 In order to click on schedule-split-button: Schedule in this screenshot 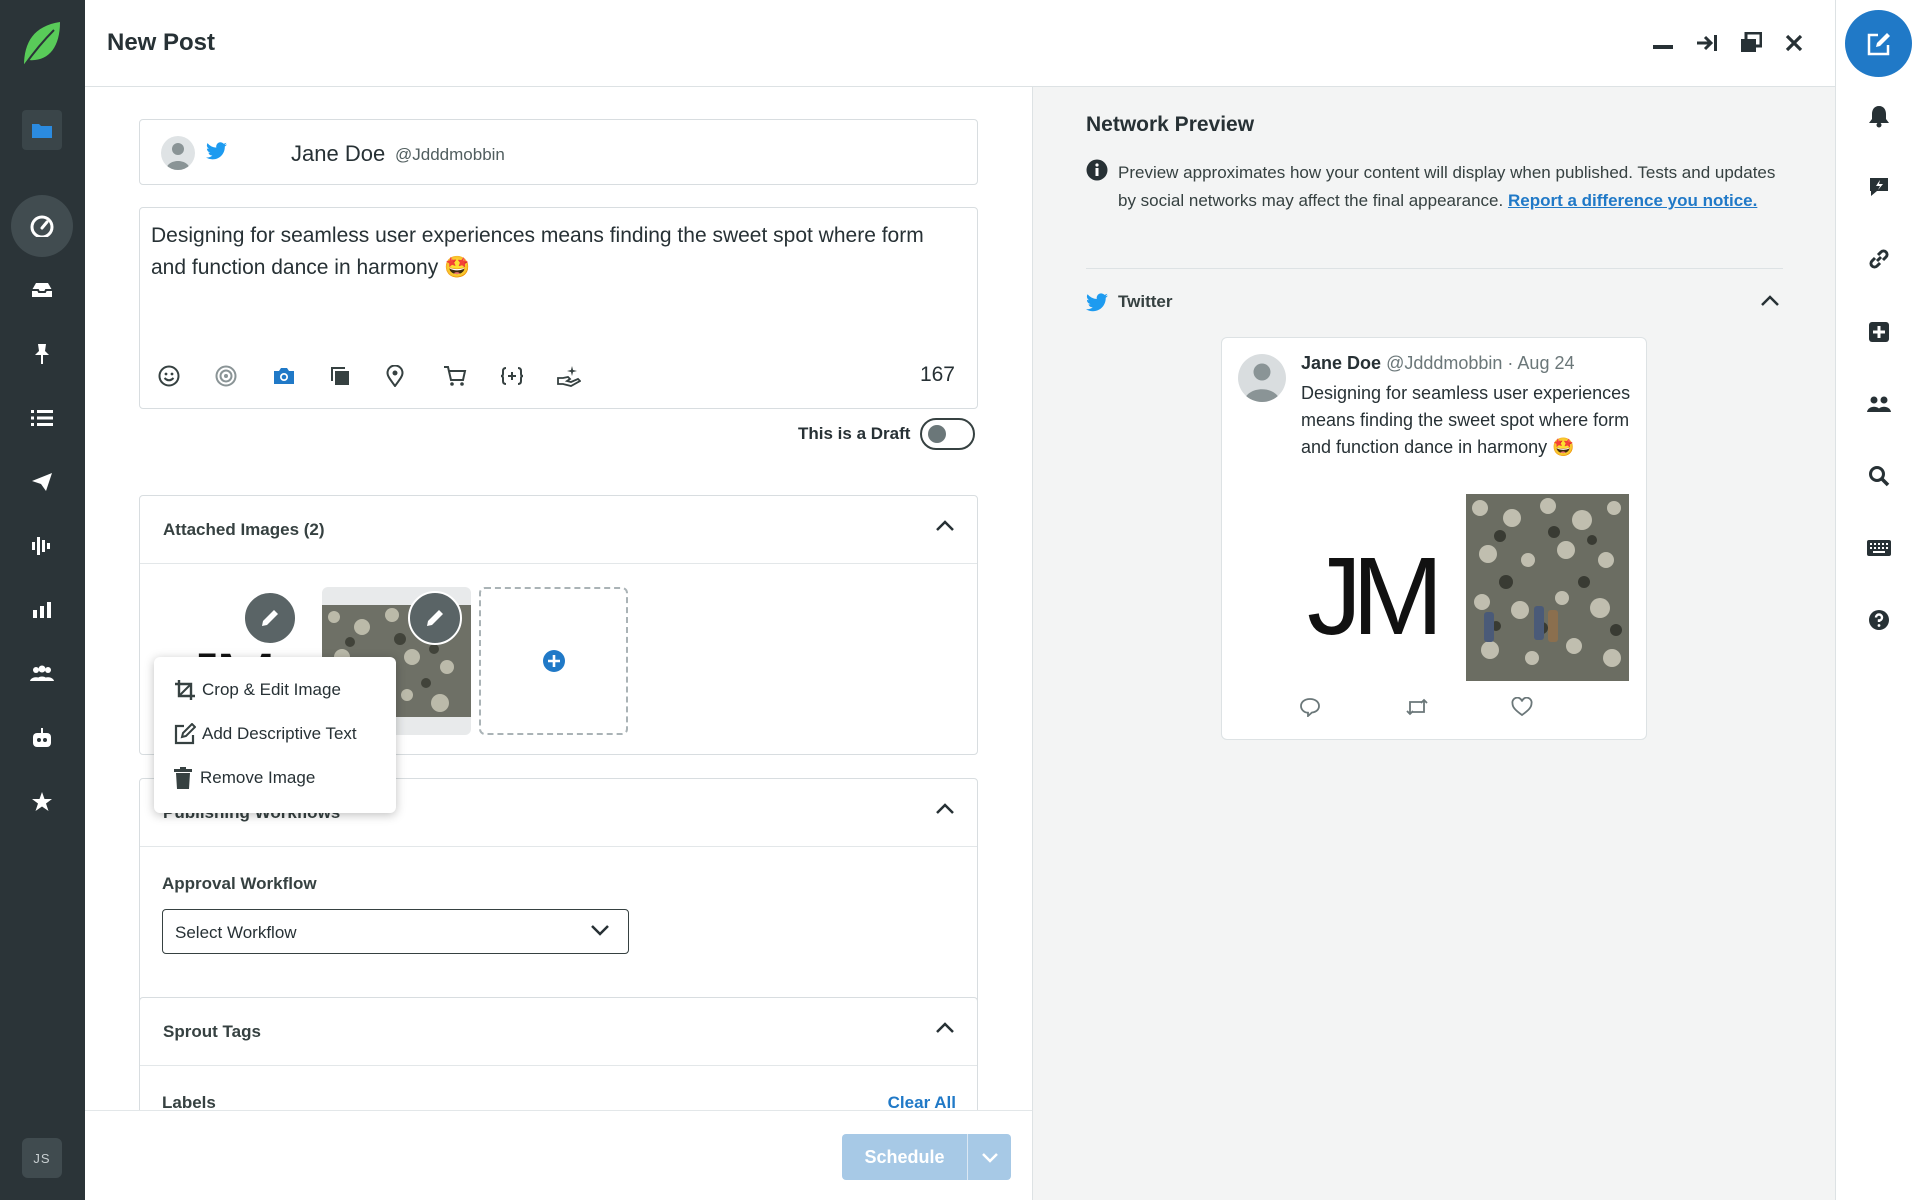, I will do `click(926, 1157)`.